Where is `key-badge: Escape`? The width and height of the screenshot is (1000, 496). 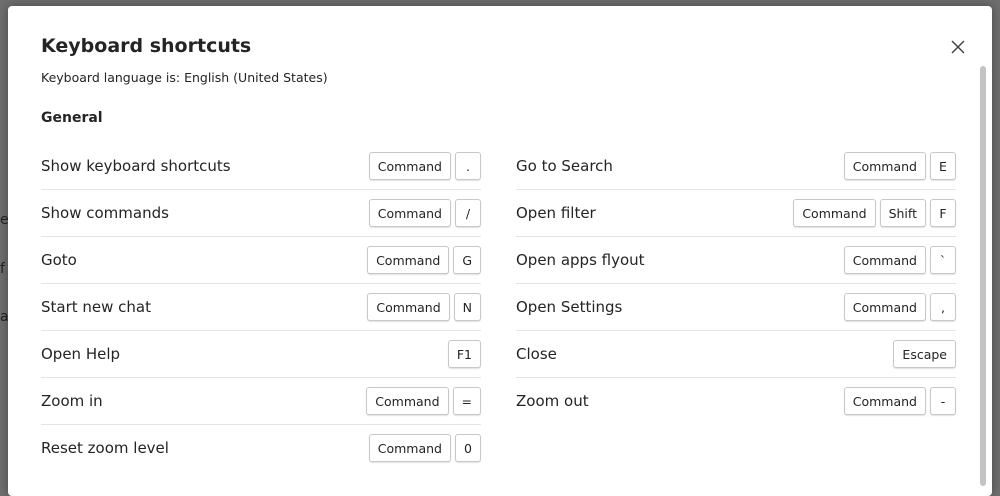 key-badge: Escape is located at coordinates (924, 354).